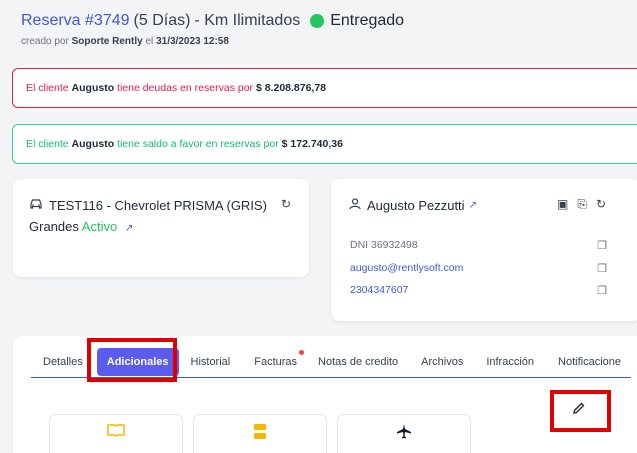 The width and height of the screenshot is (637, 453). Describe the element at coordinates (99, 226) in the screenshot. I see `car-status: Activo` at that location.